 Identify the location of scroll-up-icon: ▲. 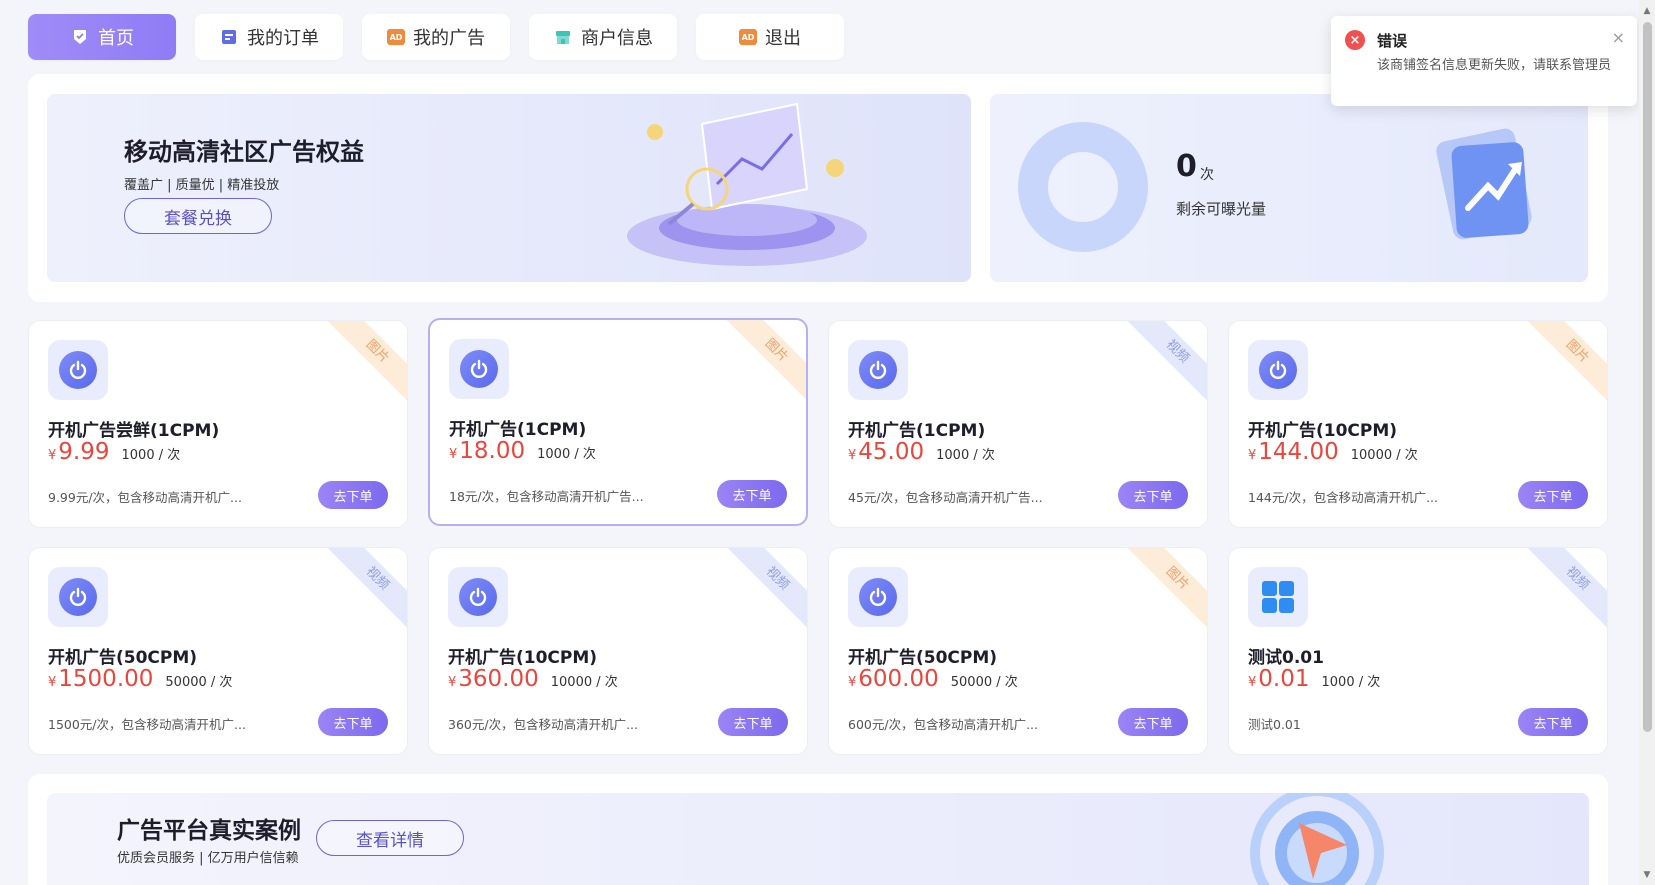
(1647, 11).